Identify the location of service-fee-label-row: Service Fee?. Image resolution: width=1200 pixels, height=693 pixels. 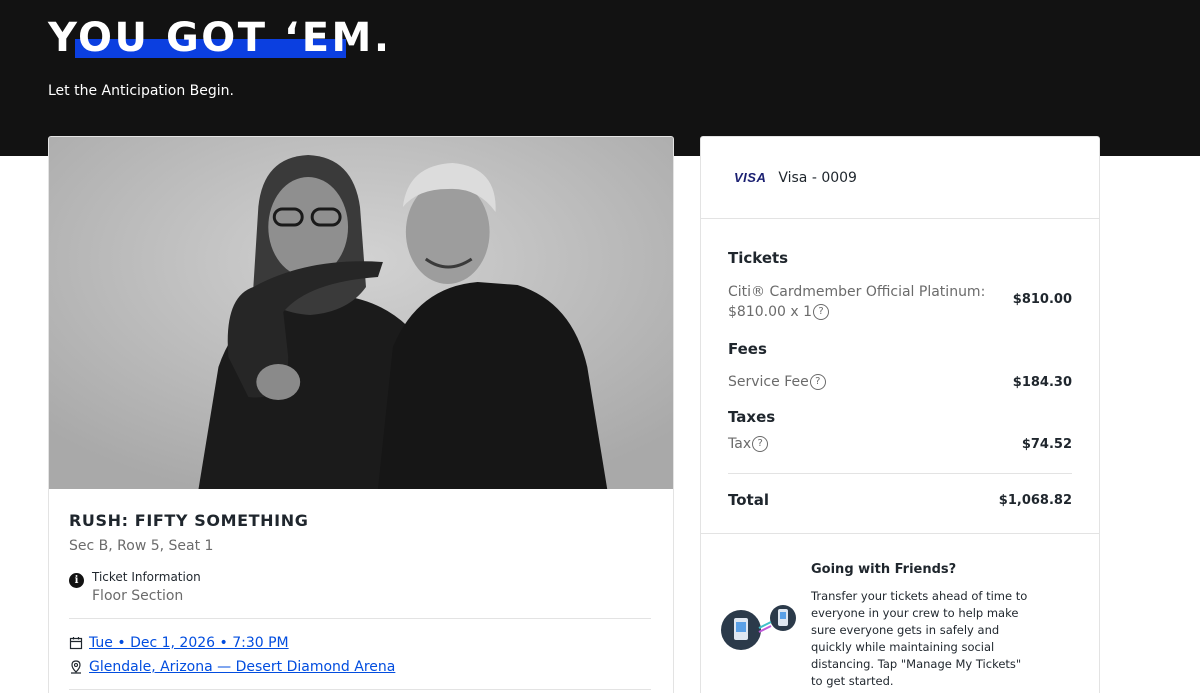
(777, 382).